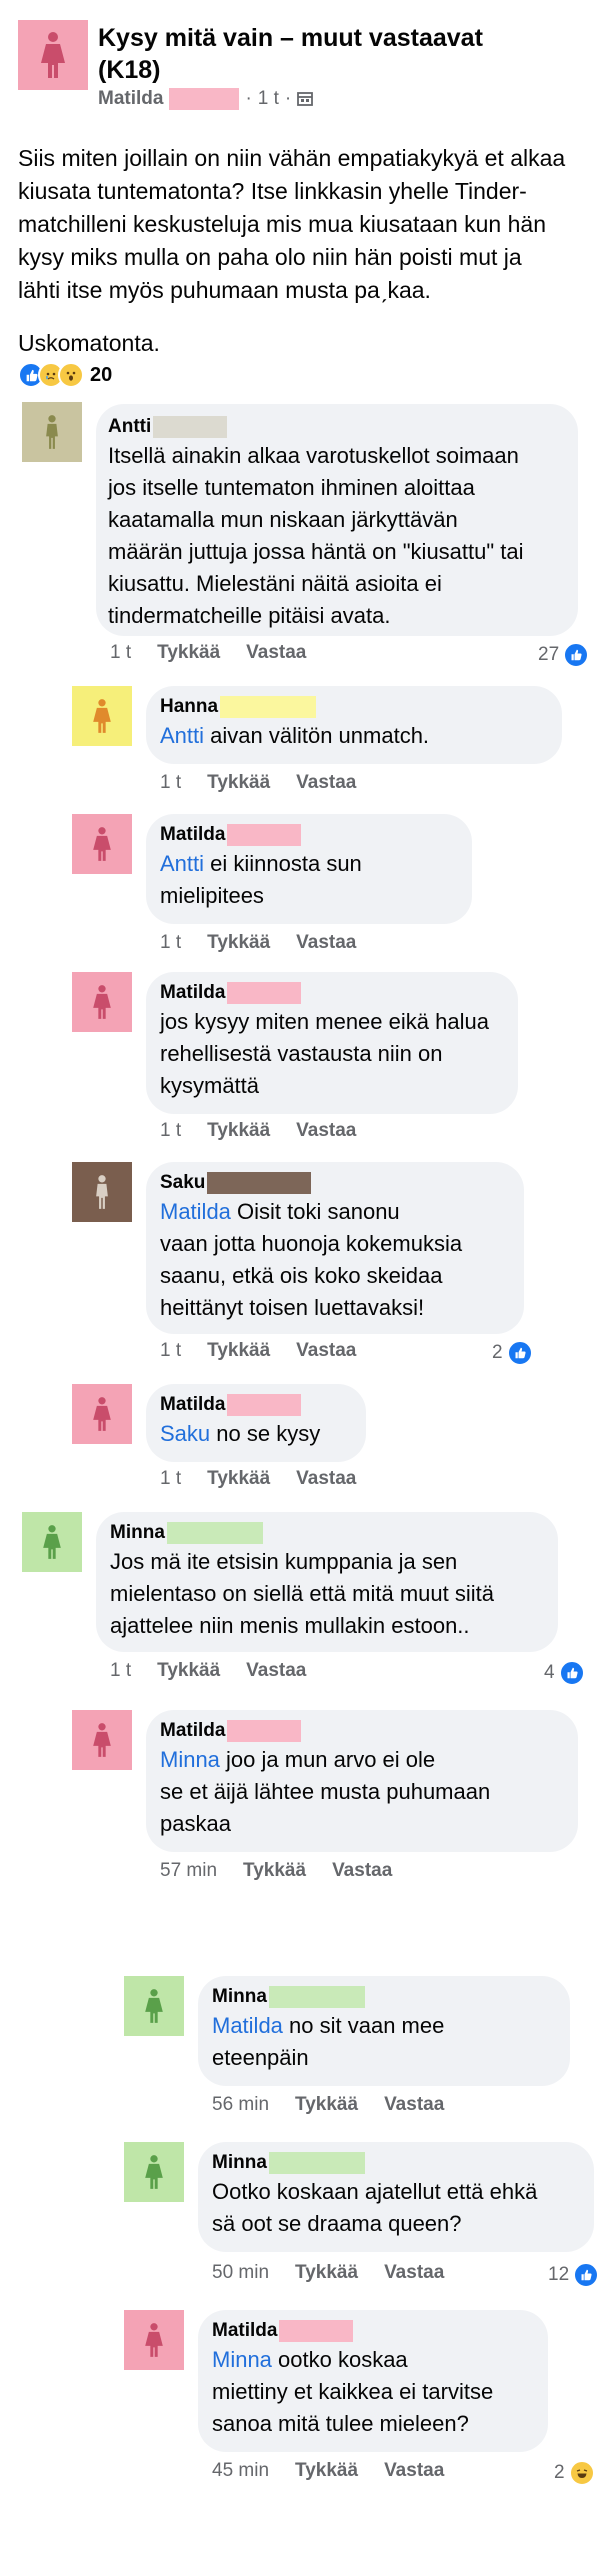 This screenshot has width=612, height=2560. What do you see at coordinates (101, 374) in the screenshot?
I see `reaction-count: 20` at bounding box center [101, 374].